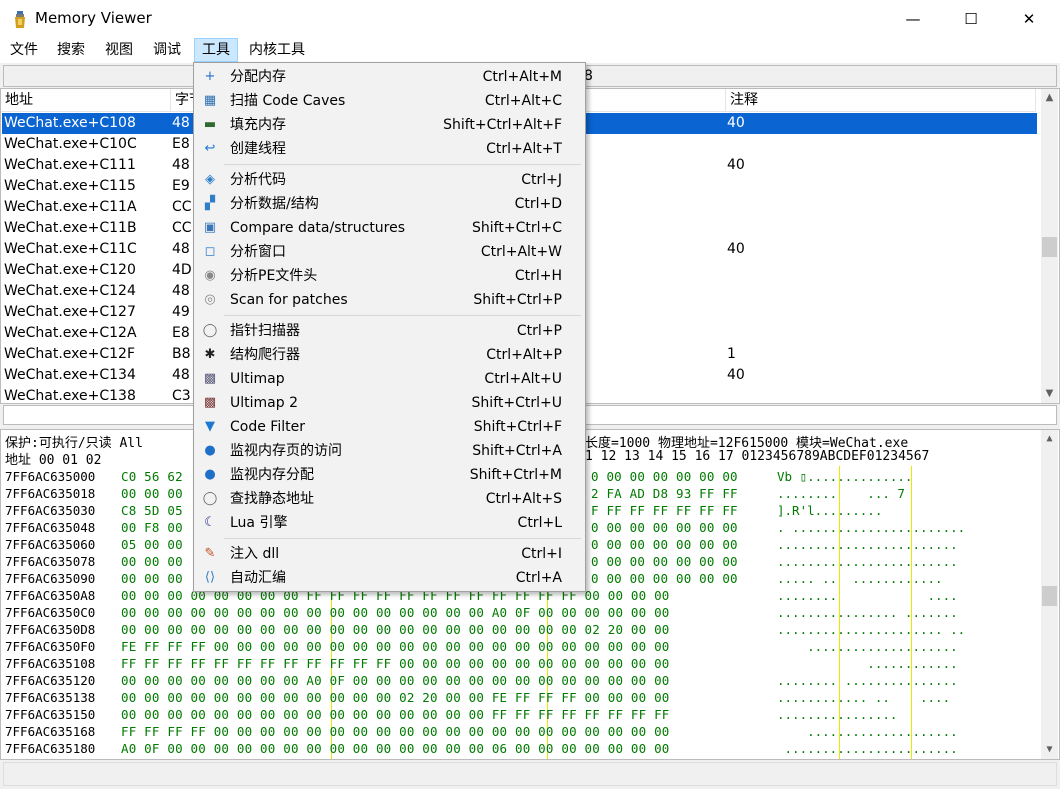 Image resolution: width=1060 pixels, height=789 pixels. I want to click on menu-item-allocate-memory: + 分配内存 Ctrl+Alt+M, so click(389, 77).